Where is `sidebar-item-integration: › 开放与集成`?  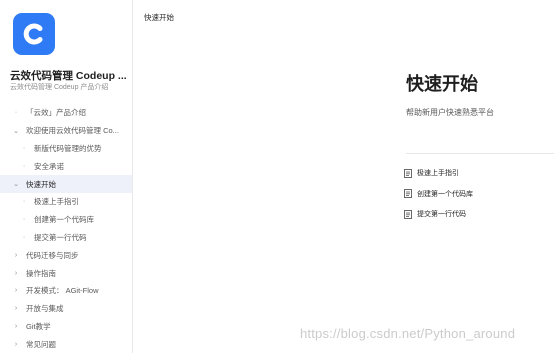 sidebar-item-integration: › 开放与集成 is located at coordinates (66, 309).